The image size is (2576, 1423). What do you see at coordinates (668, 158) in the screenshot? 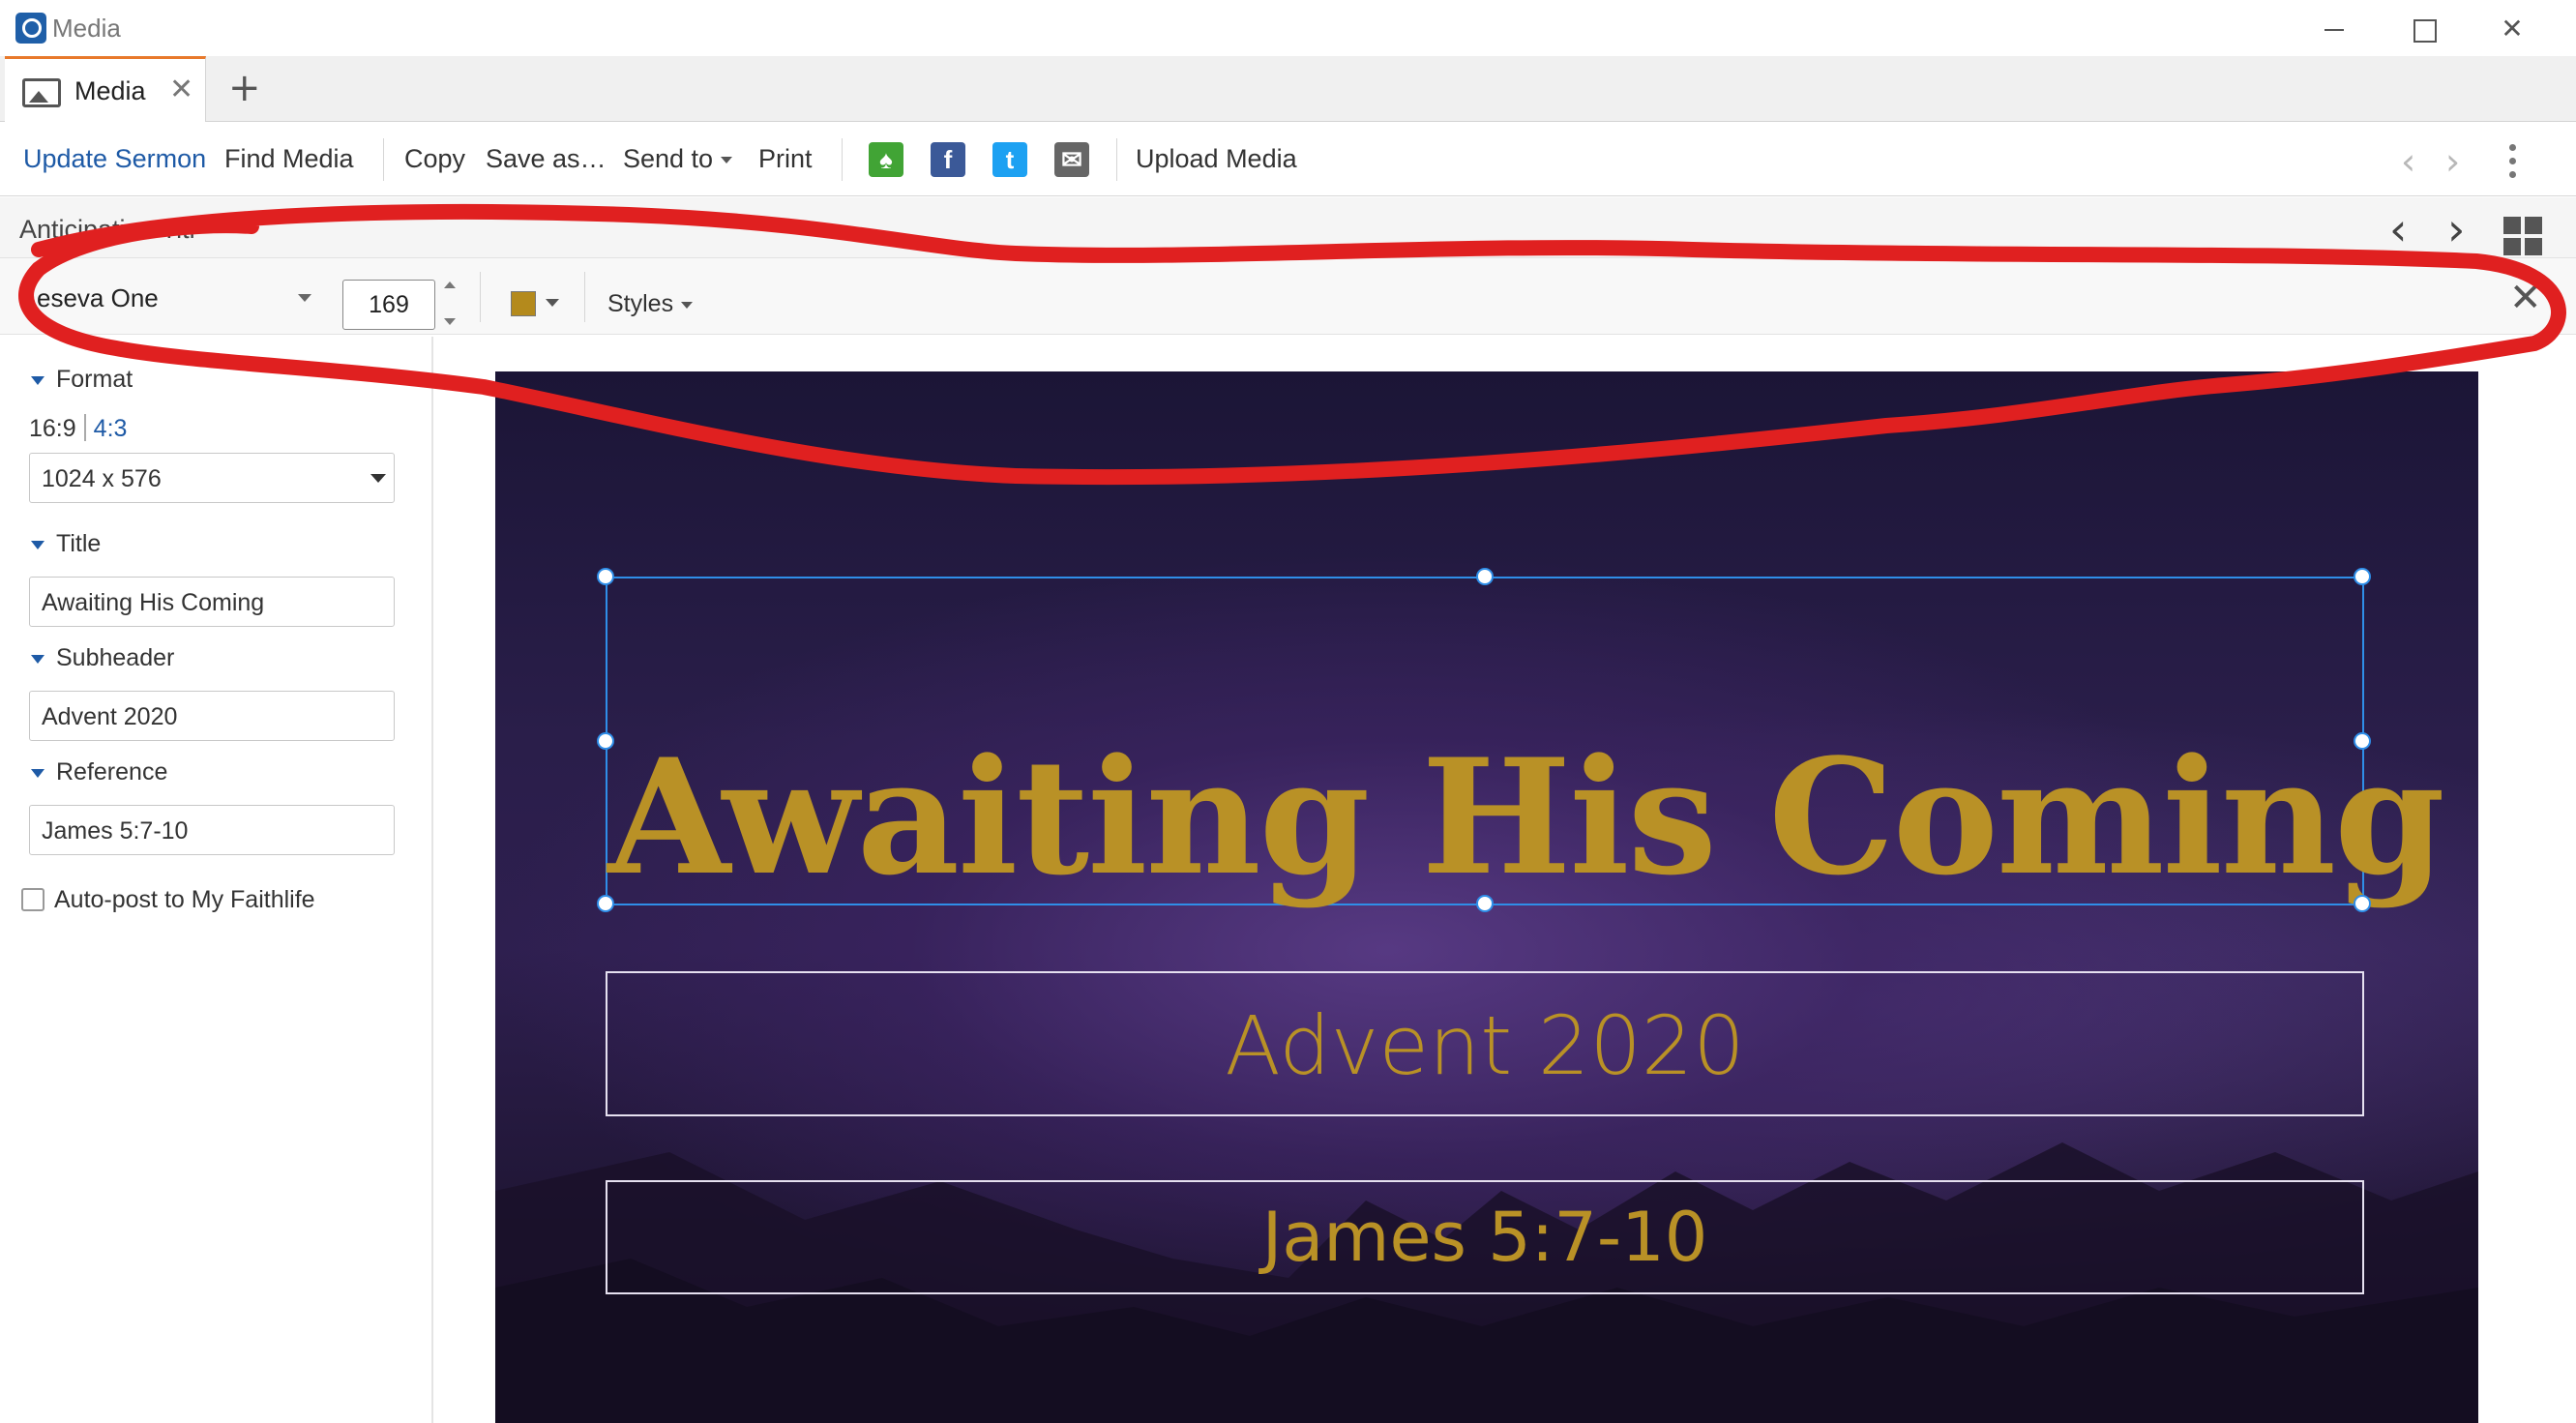
I see `send-to-label: Send to` at bounding box center [668, 158].